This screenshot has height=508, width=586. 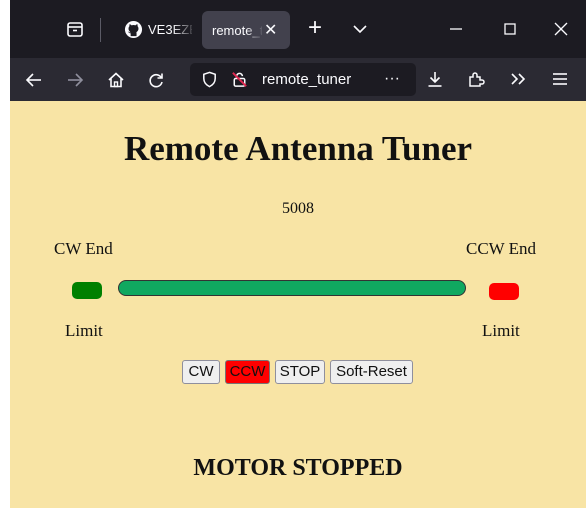 What do you see at coordinates (298, 208) in the screenshot?
I see `position-readout: 5008` at bounding box center [298, 208].